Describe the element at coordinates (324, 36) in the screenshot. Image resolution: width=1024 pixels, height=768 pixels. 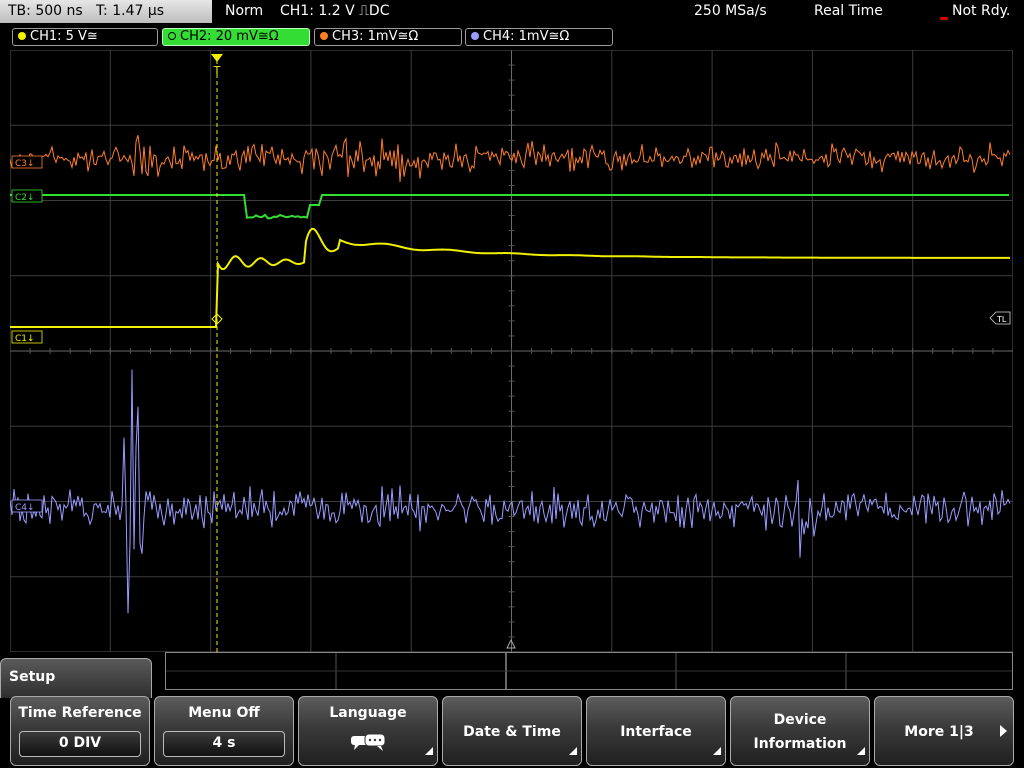
I see `ch3-dot-icon` at that location.